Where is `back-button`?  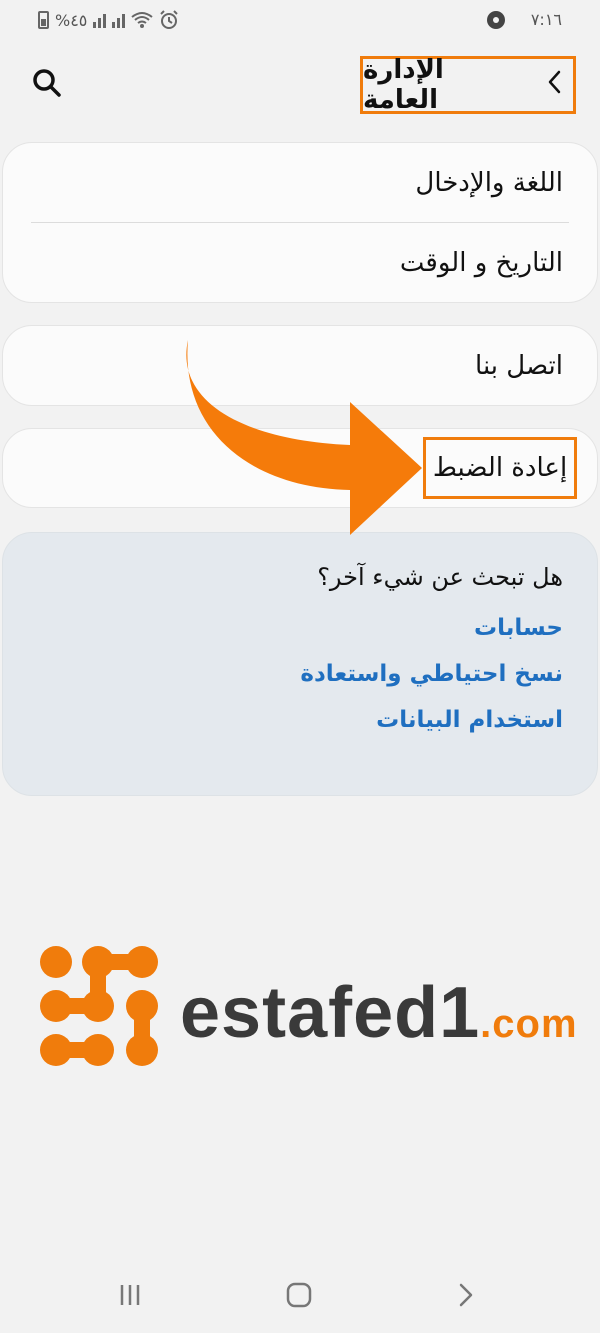 back-button is located at coordinates (554, 85).